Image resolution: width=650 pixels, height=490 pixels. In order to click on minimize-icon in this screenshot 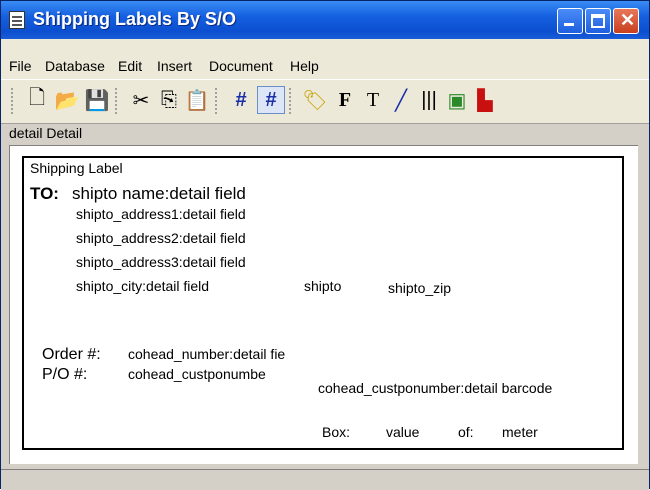, I will do `click(569, 24)`.